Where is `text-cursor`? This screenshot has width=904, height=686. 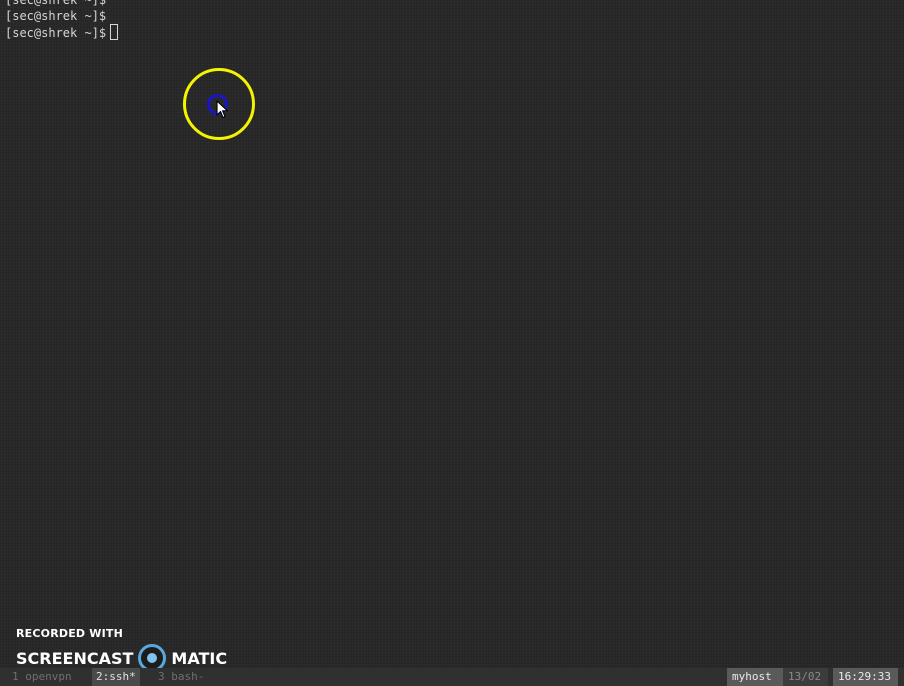
text-cursor is located at coordinates (114, 32).